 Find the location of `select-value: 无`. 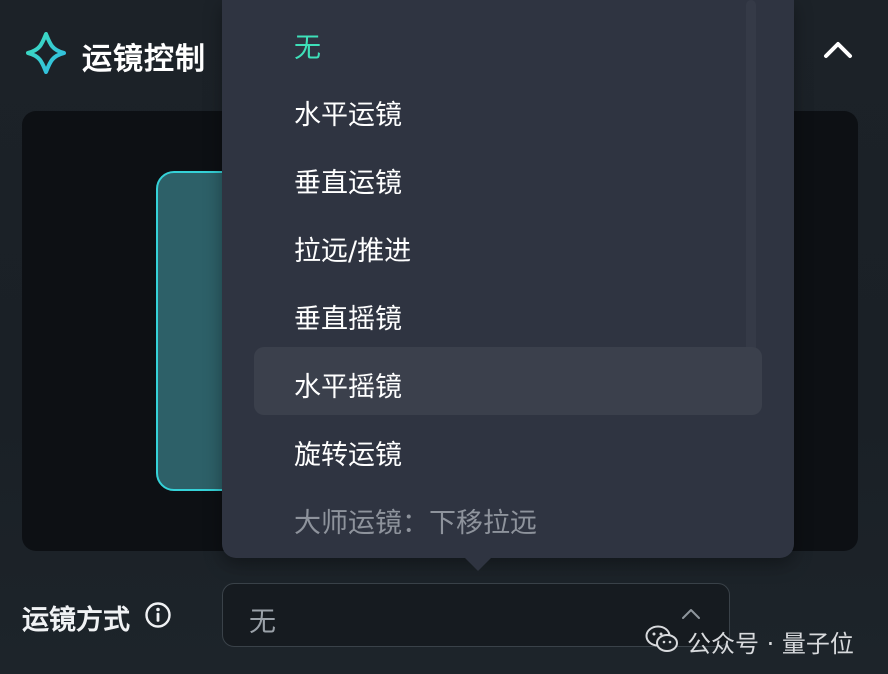

select-value: 无 is located at coordinates (262, 622).